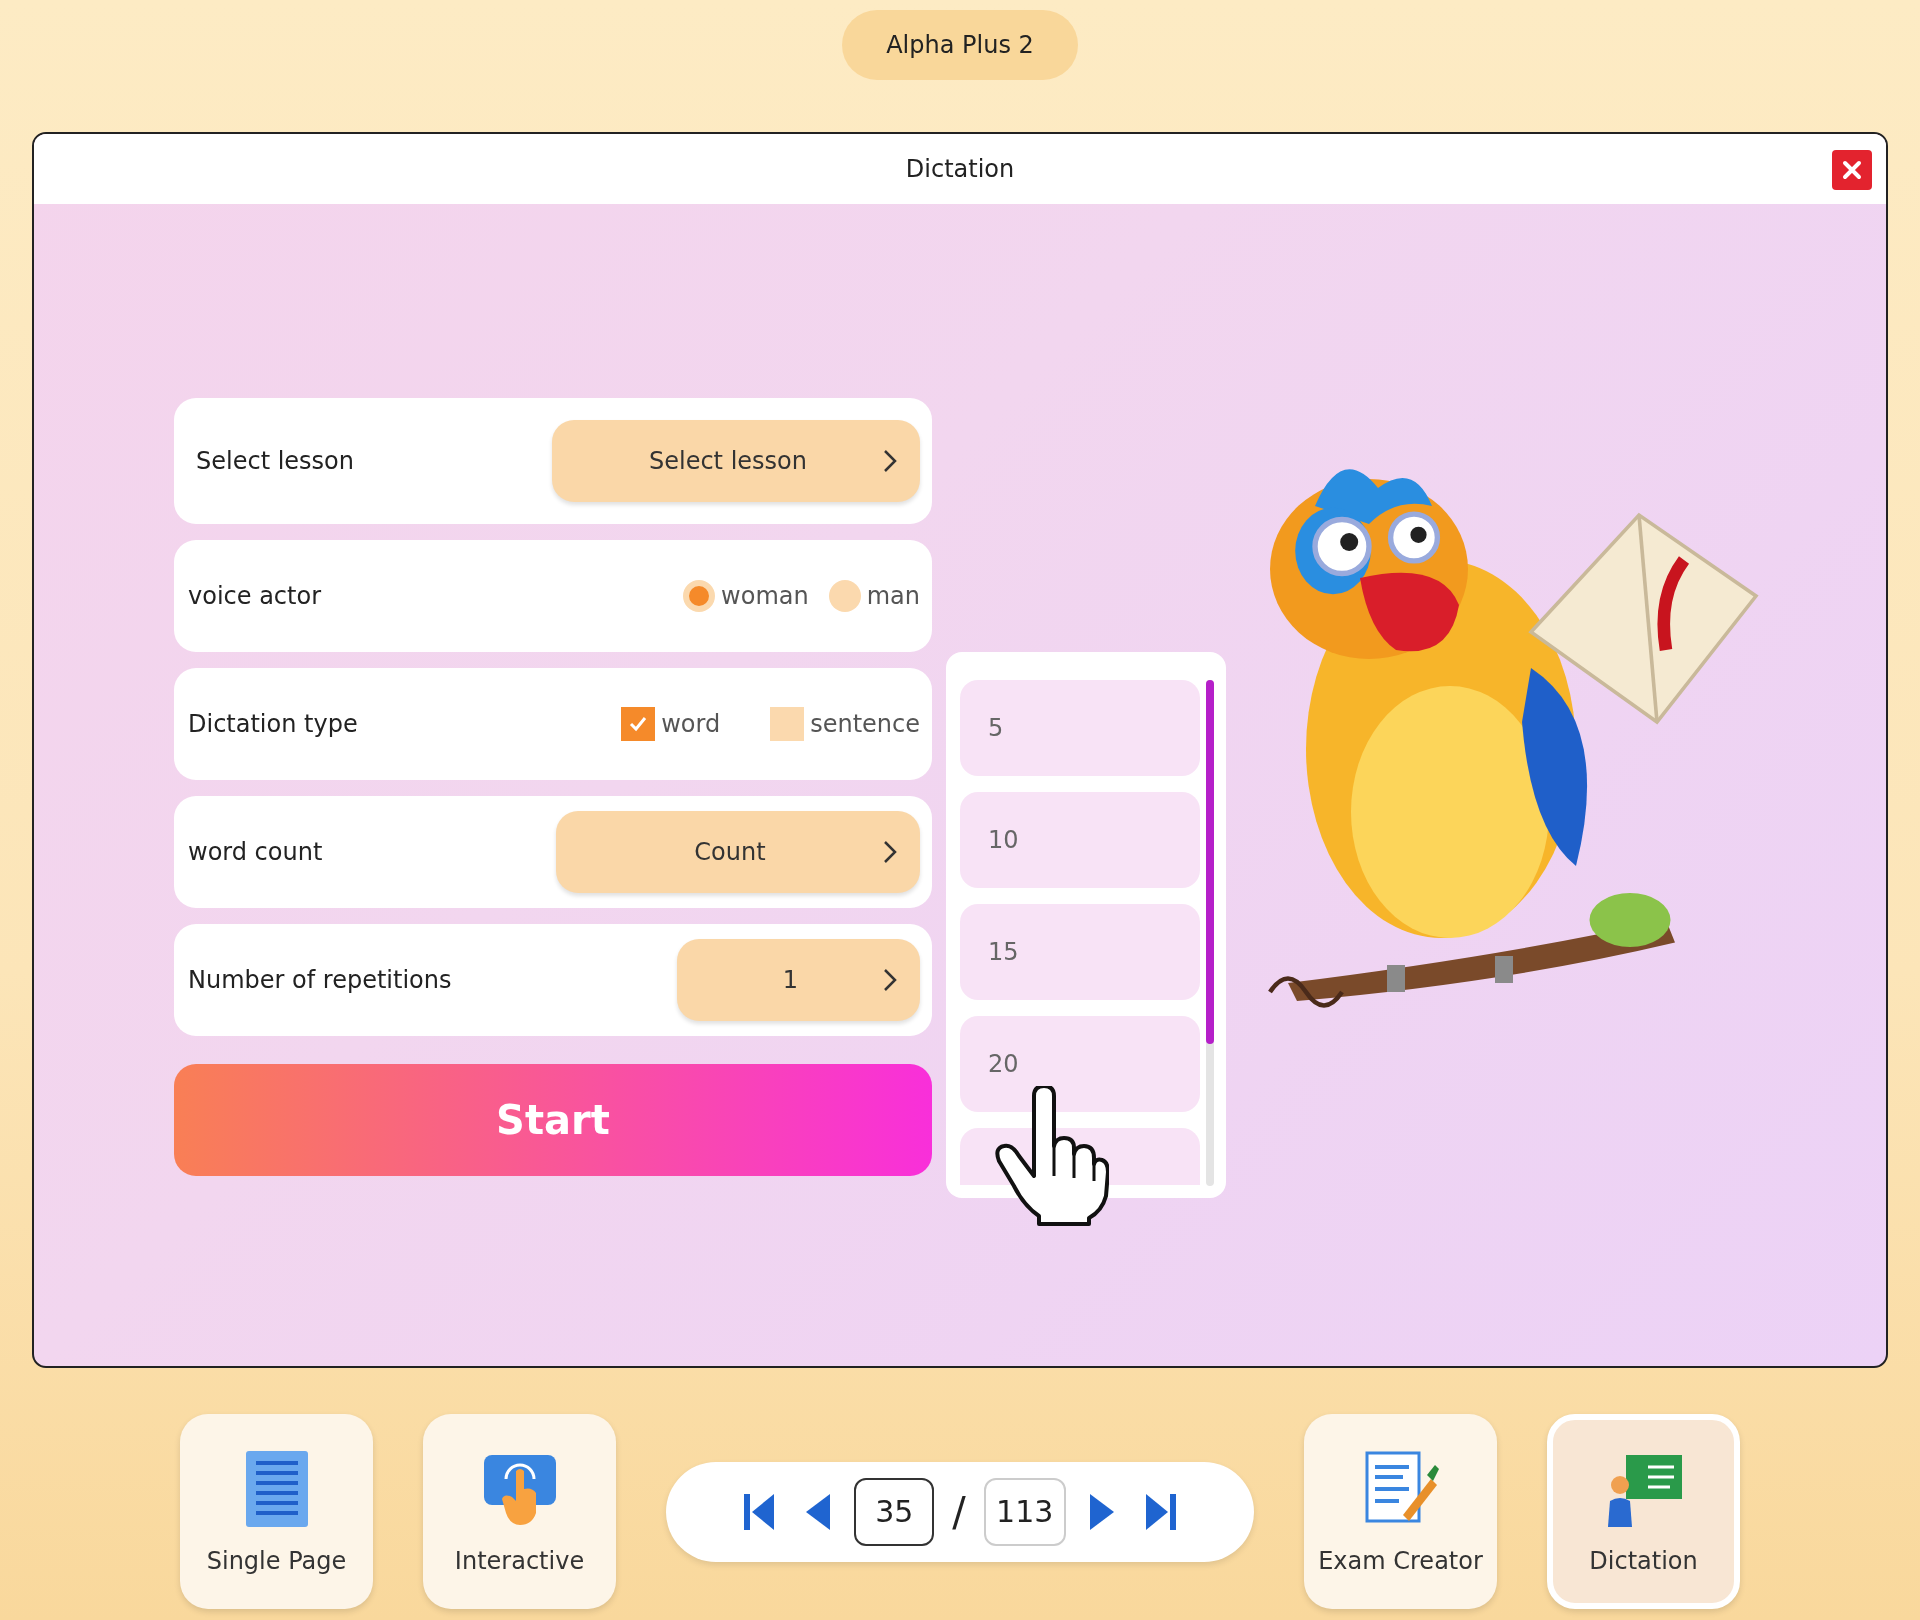 Image resolution: width=1920 pixels, height=1620 pixels. Describe the element at coordinates (738, 852) in the screenshot. I see `select-button: Count` at that location.